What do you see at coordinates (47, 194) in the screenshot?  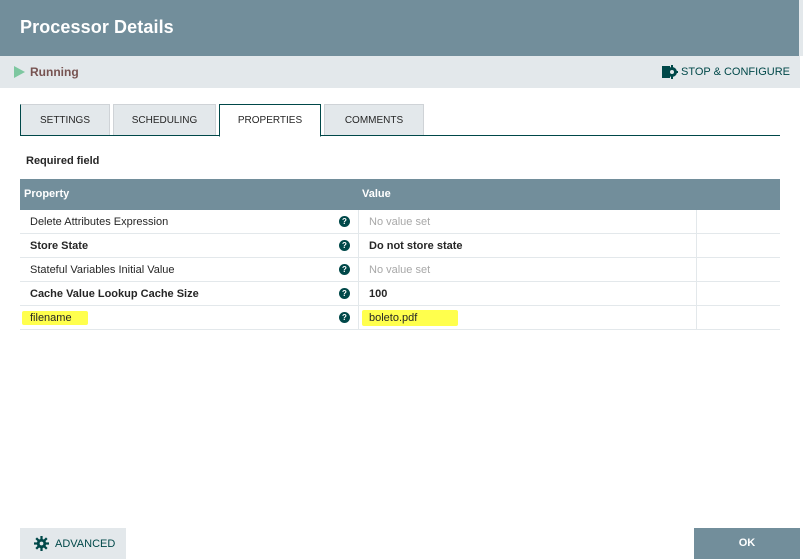 I see `column-header-property: Property` at bounding box center [47, 194].